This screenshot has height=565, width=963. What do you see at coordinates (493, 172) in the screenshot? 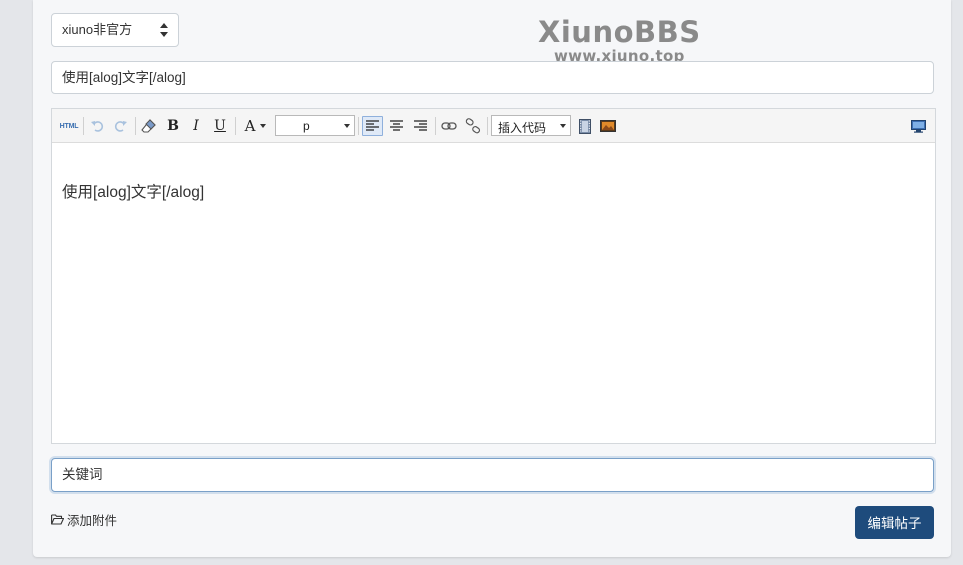
I see `editor-content: 使用[alog]文字[/alog]` at bounding box center [493, 172].